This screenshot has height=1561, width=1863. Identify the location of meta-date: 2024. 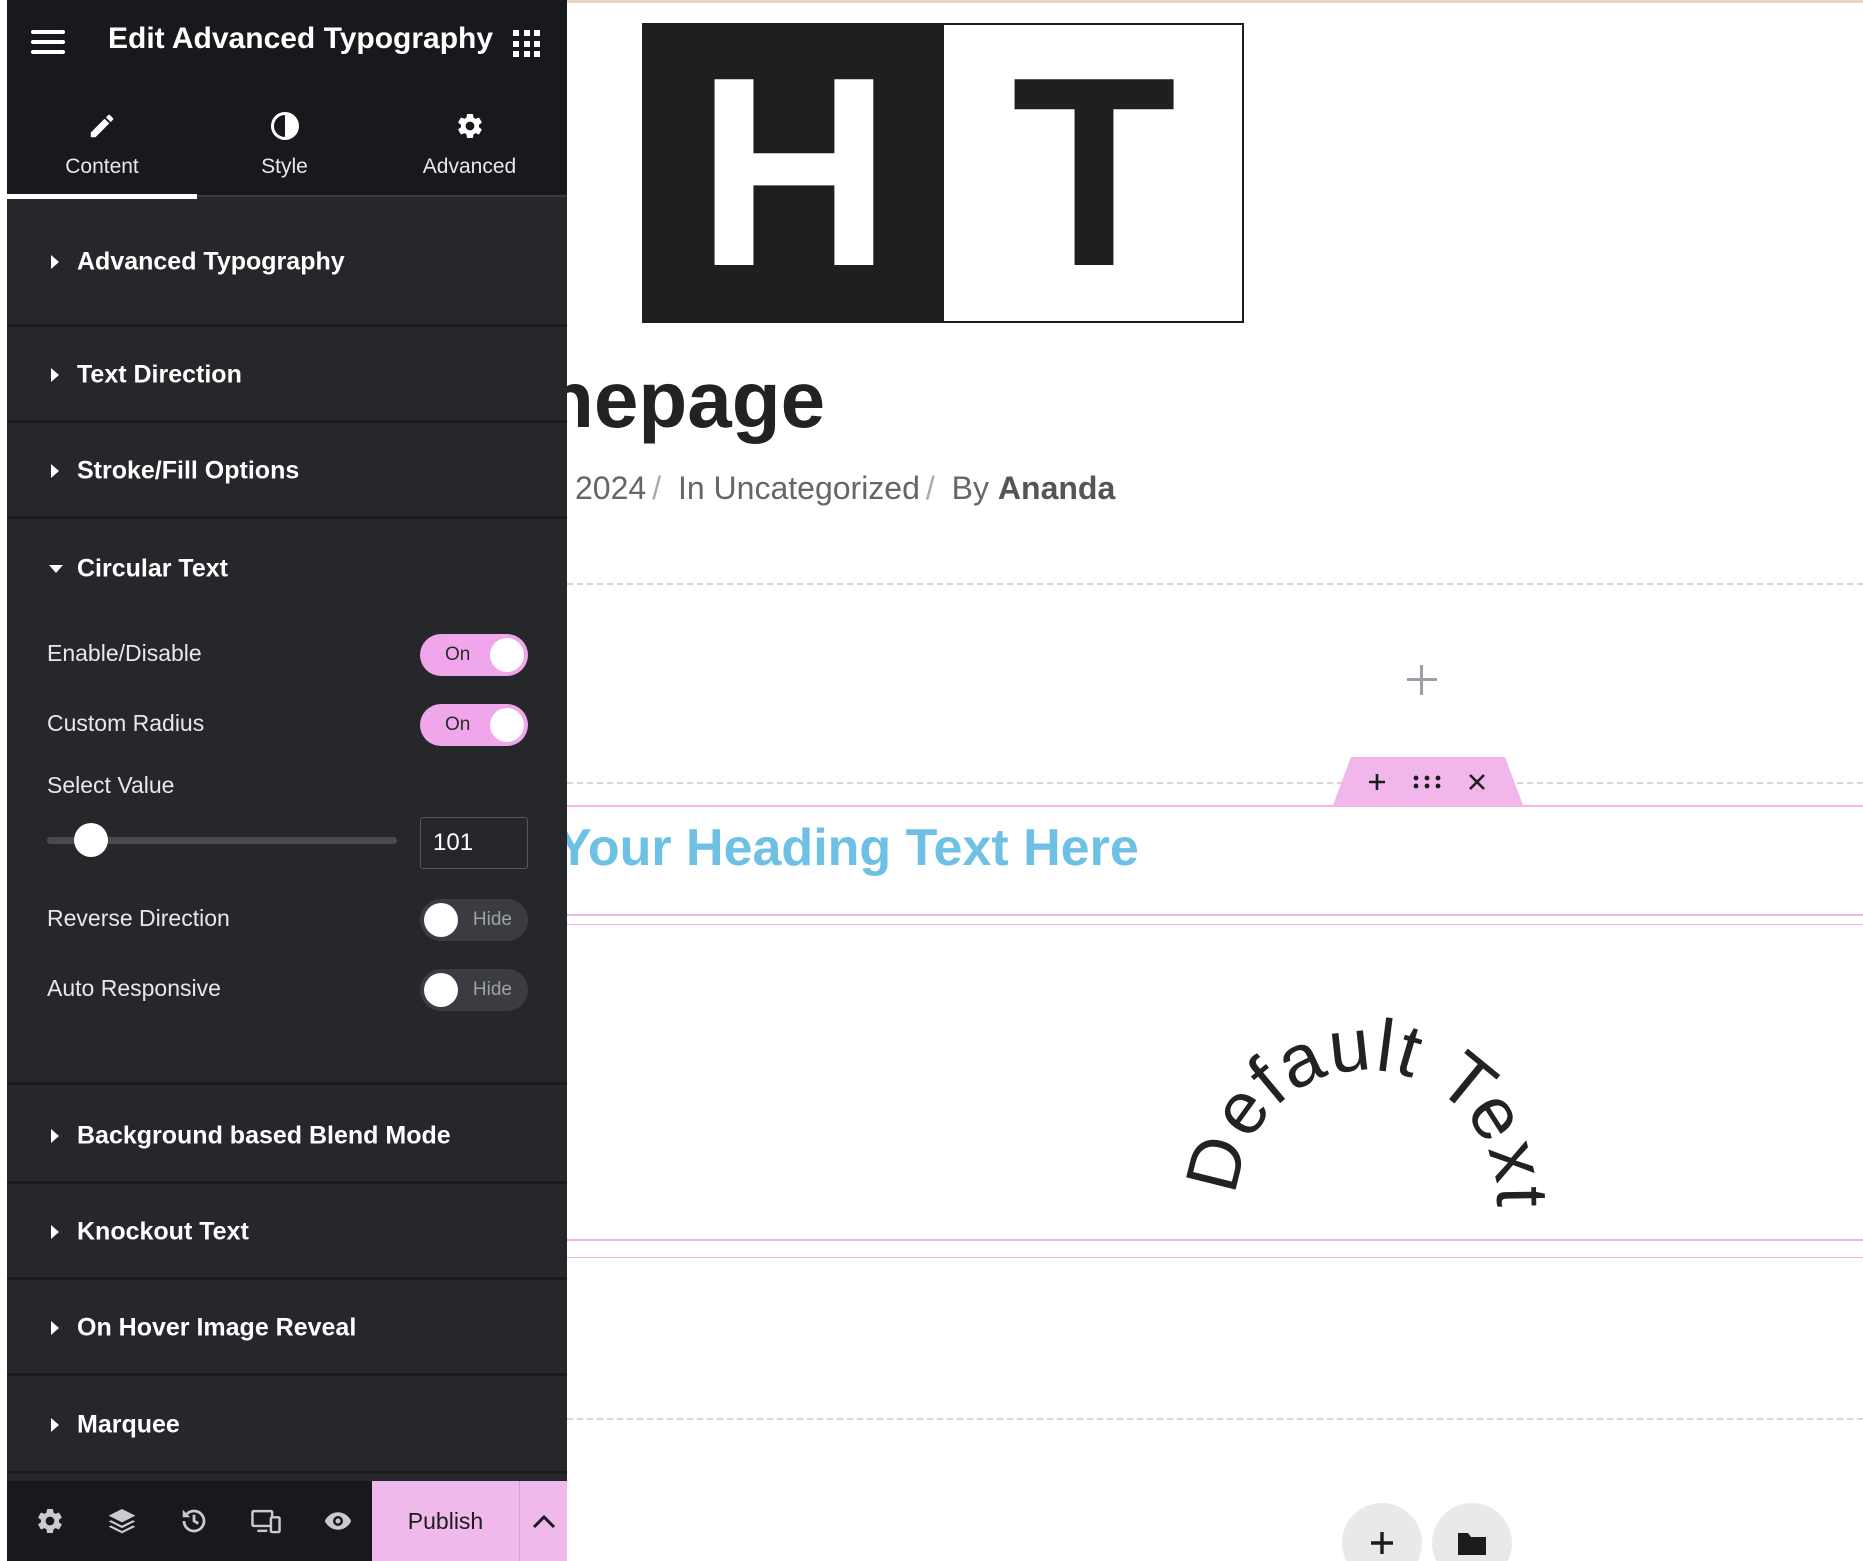
(611, 488).